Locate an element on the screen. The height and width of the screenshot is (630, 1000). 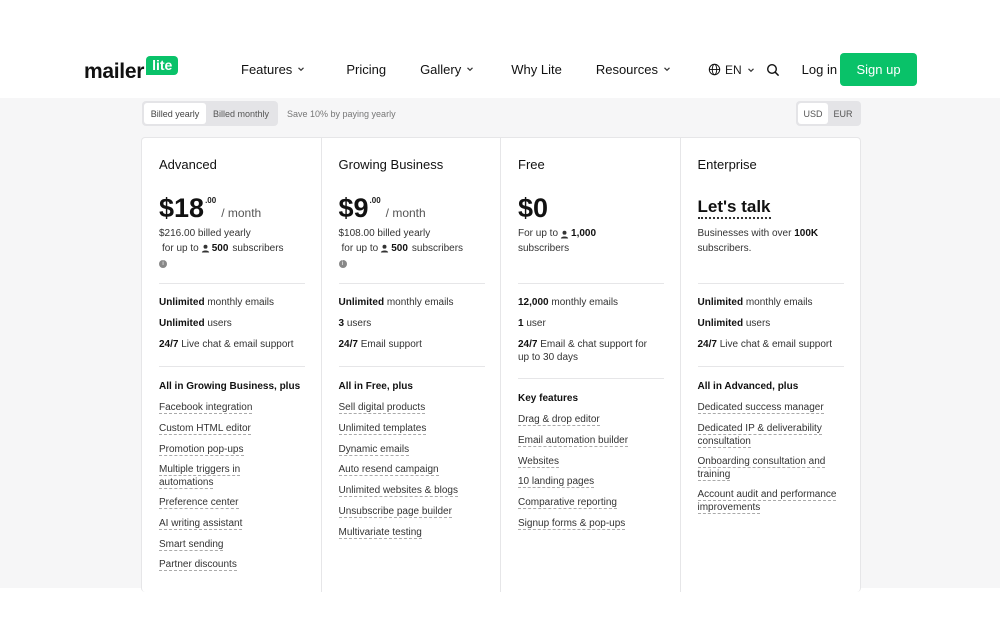
note-bold: 100K is located at coordinates (806, 233).